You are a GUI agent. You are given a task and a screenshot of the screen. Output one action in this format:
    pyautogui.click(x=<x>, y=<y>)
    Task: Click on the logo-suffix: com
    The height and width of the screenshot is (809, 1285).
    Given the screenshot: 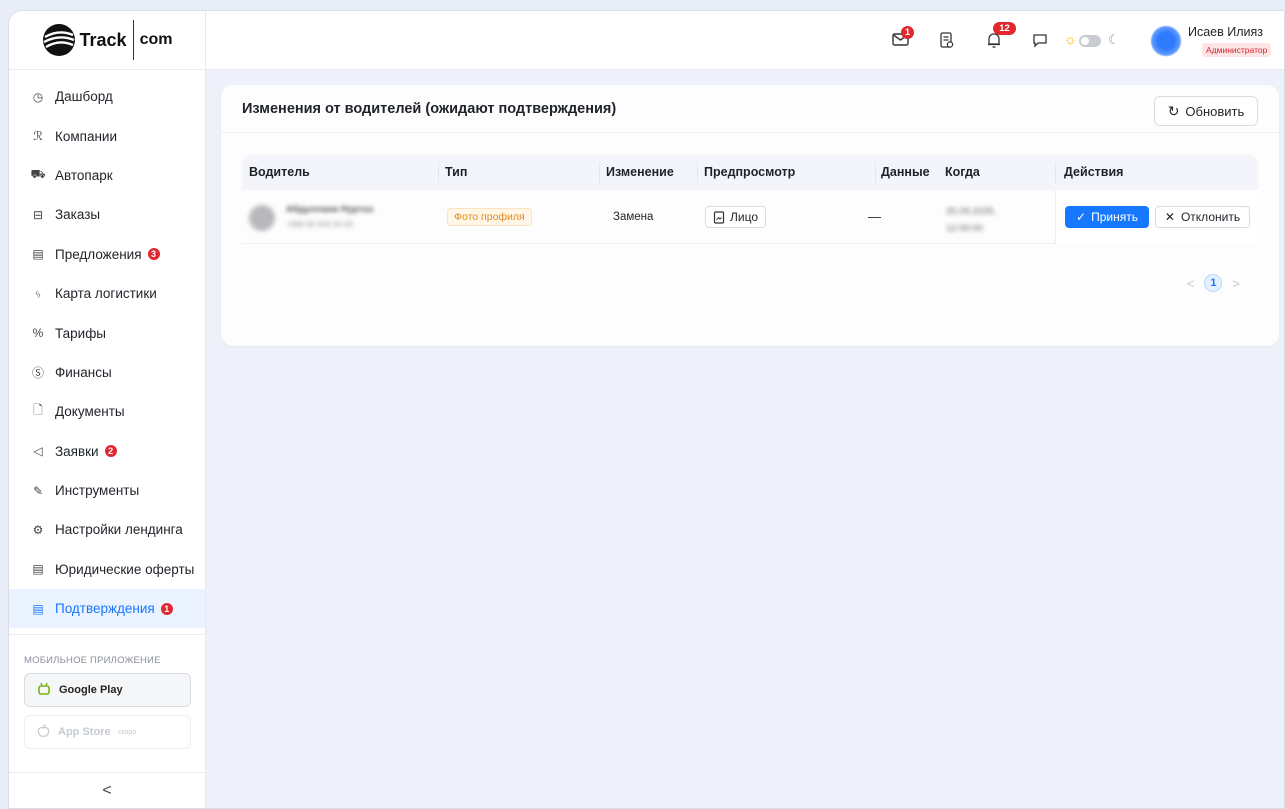 What is the action you would take?
    pyautogui.click(x=156, y=39)
    